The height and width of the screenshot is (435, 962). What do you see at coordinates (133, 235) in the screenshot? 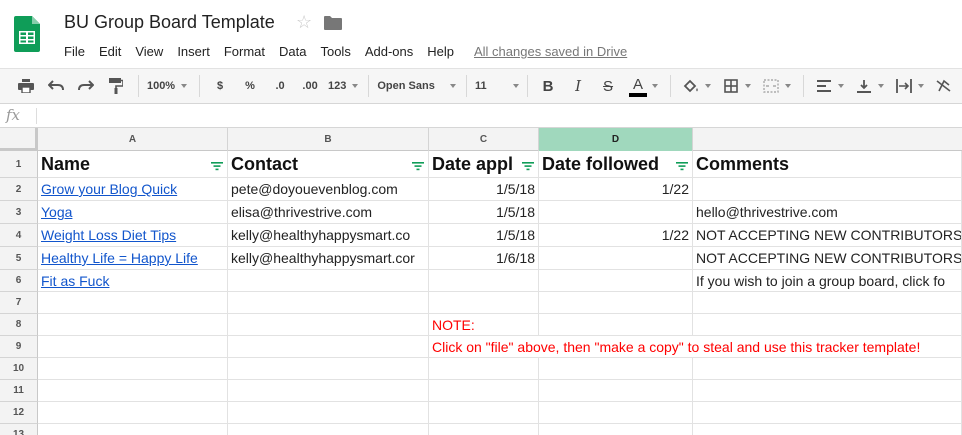
I see `cell-name-link: Weight Loss Diet Tips` at bounding box center [133, 235].